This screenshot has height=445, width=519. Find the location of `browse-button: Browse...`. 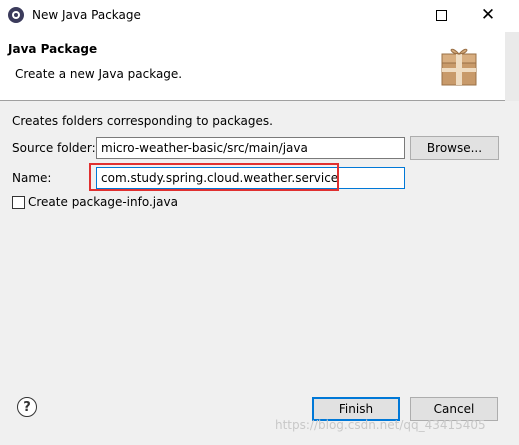

browse-button: Browse... is located at coordinates (454, 148).